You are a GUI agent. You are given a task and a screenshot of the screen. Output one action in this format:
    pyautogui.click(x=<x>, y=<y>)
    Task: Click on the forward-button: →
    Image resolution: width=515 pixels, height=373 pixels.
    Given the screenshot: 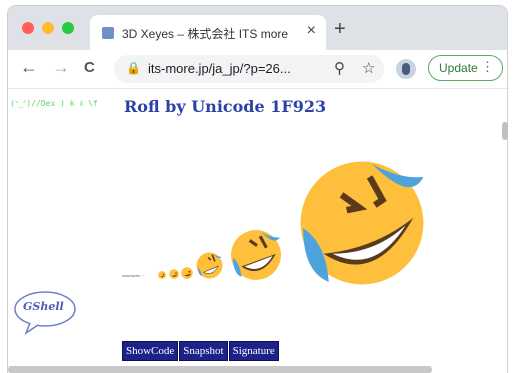 What is the action you would take?
    pyautogui.click(x=61, y=67)
    